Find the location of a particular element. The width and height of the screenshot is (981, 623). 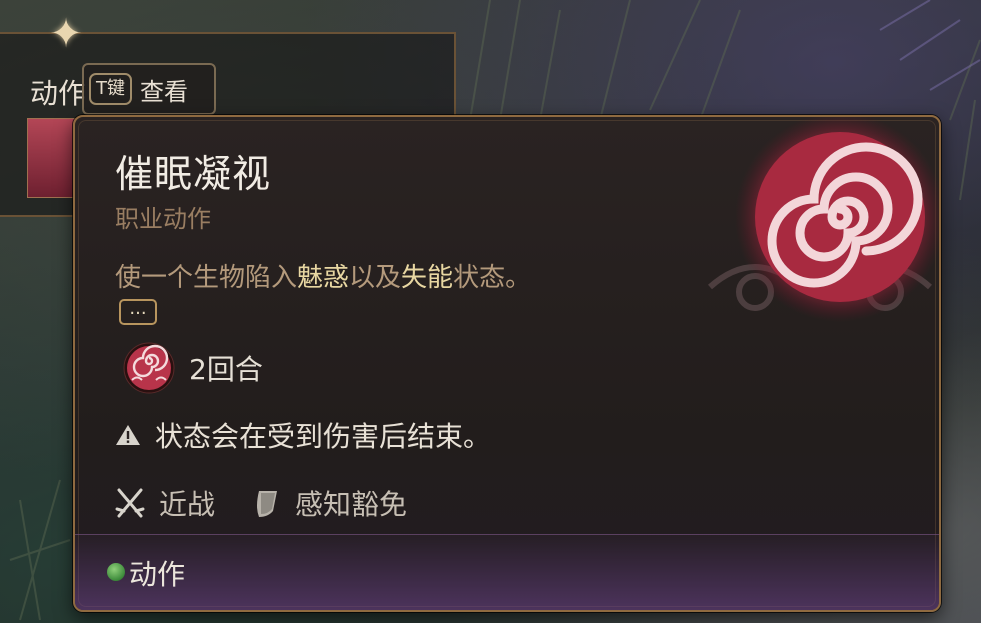

condition-incapacitated-link: 失能 is located at coordinates (427, 278).